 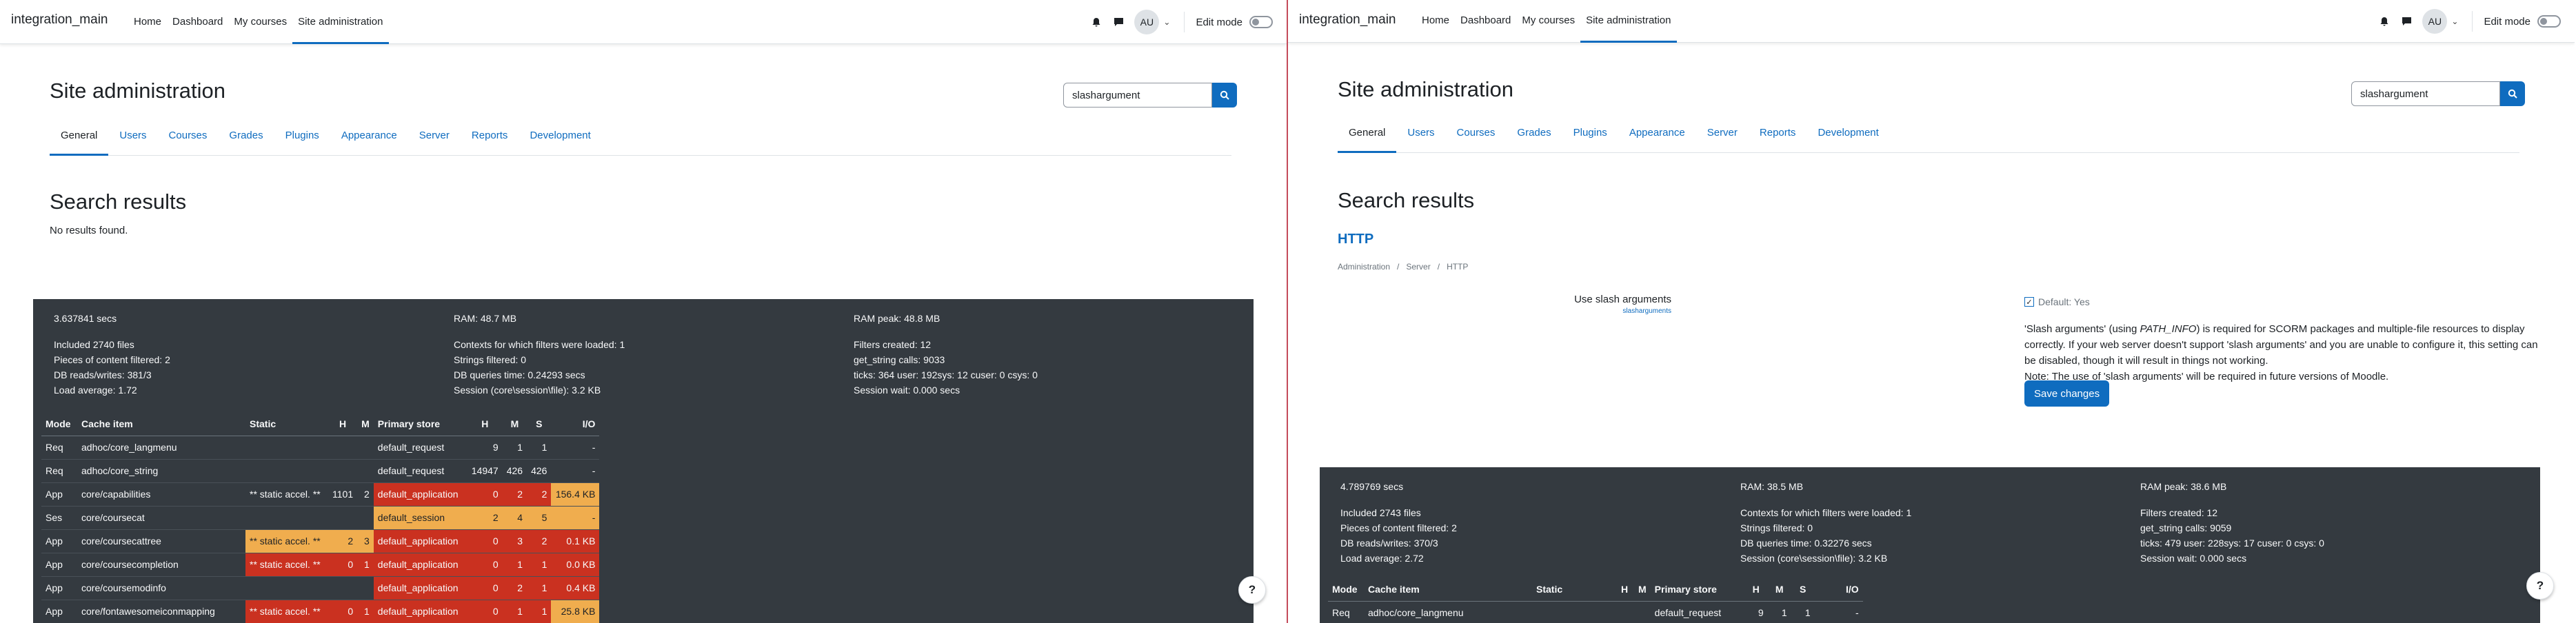 What do you see at coordinates (485, 319) in the screenshot?
I see `perf-stat: RAM: 48.7 MB` at bounding box center [485, 319].